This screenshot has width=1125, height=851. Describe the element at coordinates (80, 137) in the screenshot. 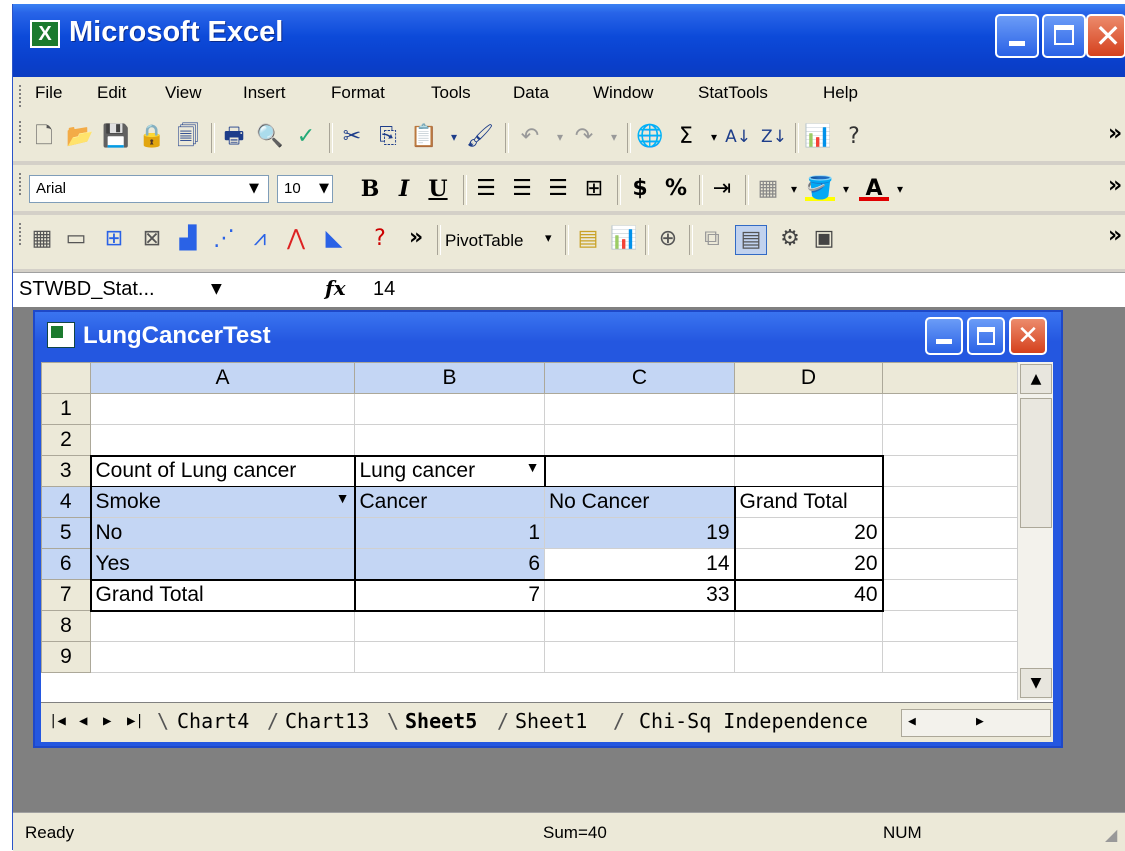

I see `open-icon: 📂` at that location.